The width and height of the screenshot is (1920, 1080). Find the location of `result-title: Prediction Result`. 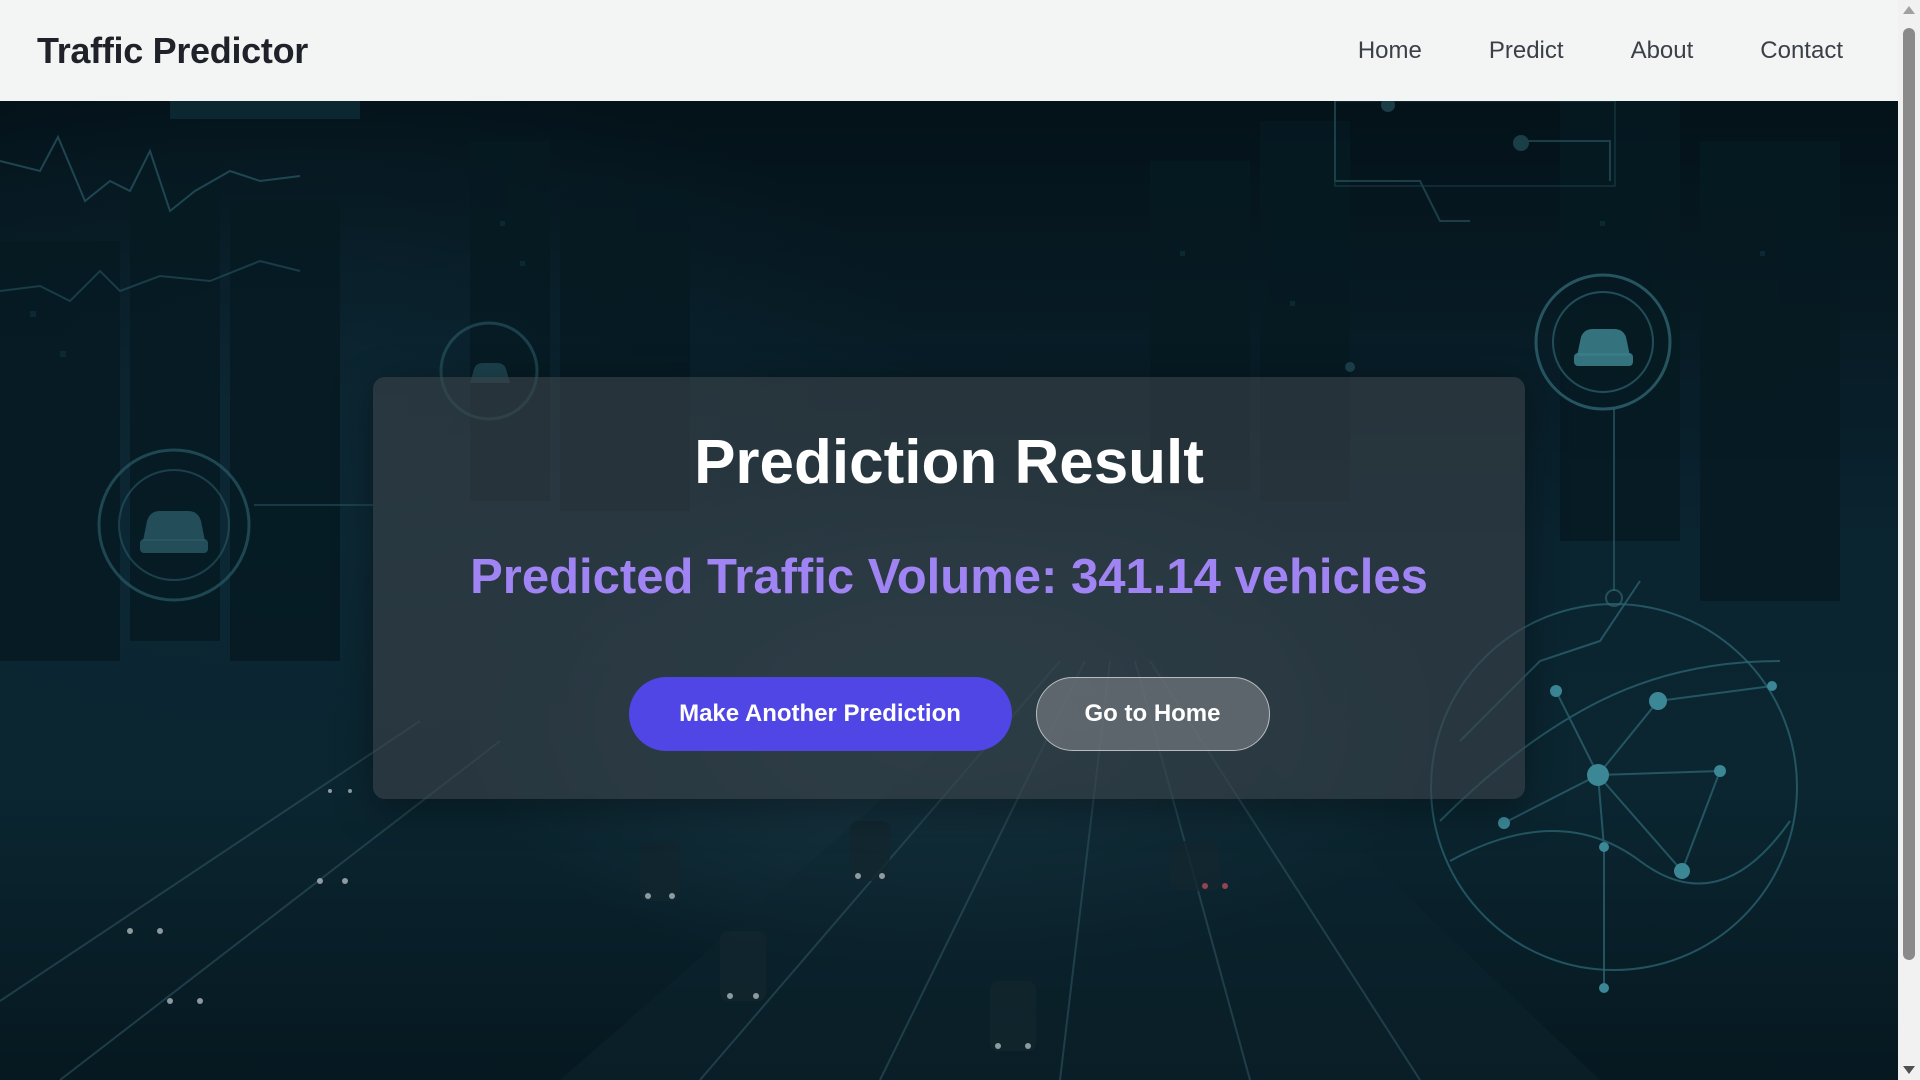

result-title: Prediction Result is located at coordinates (949, 462).